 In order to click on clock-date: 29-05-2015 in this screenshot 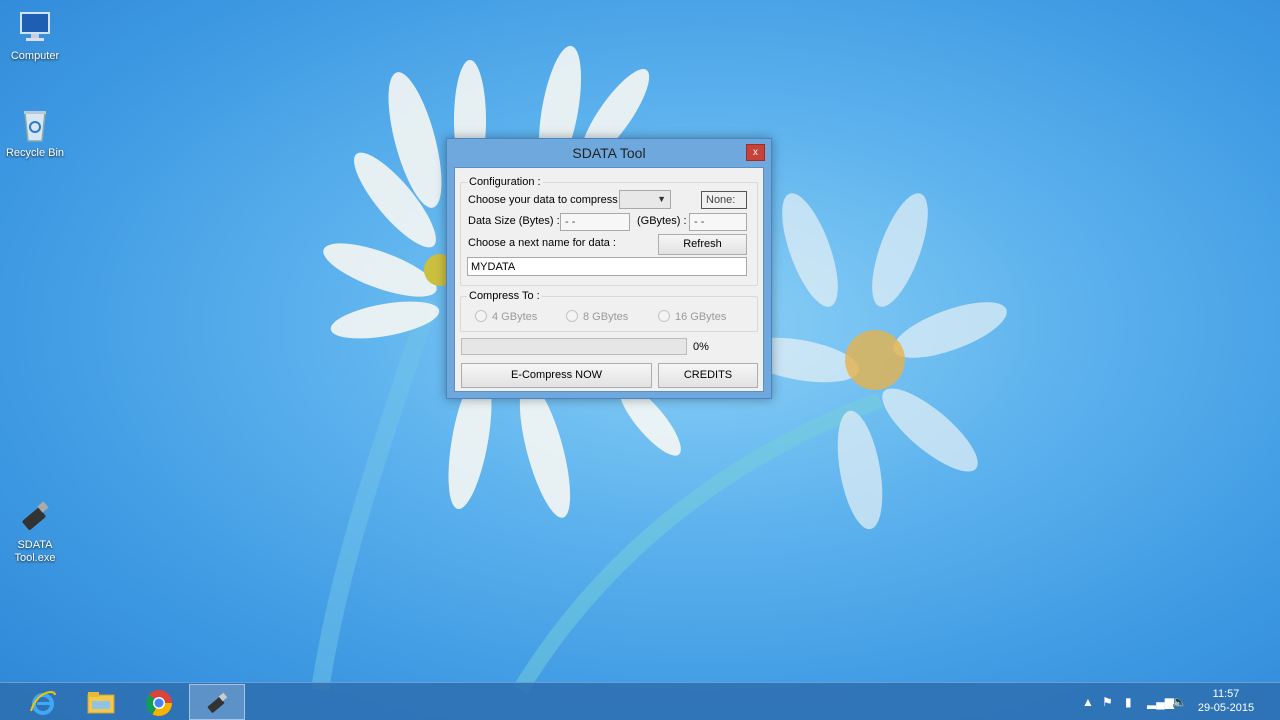, I will do `click(1226, 708)`.